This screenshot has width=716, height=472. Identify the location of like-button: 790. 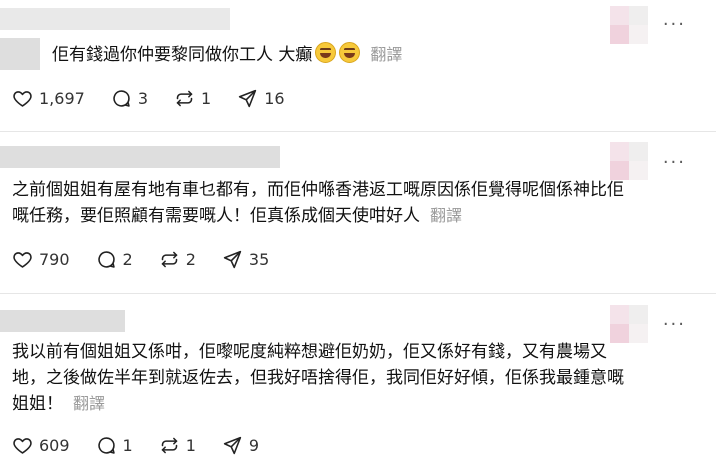
(41, 259).